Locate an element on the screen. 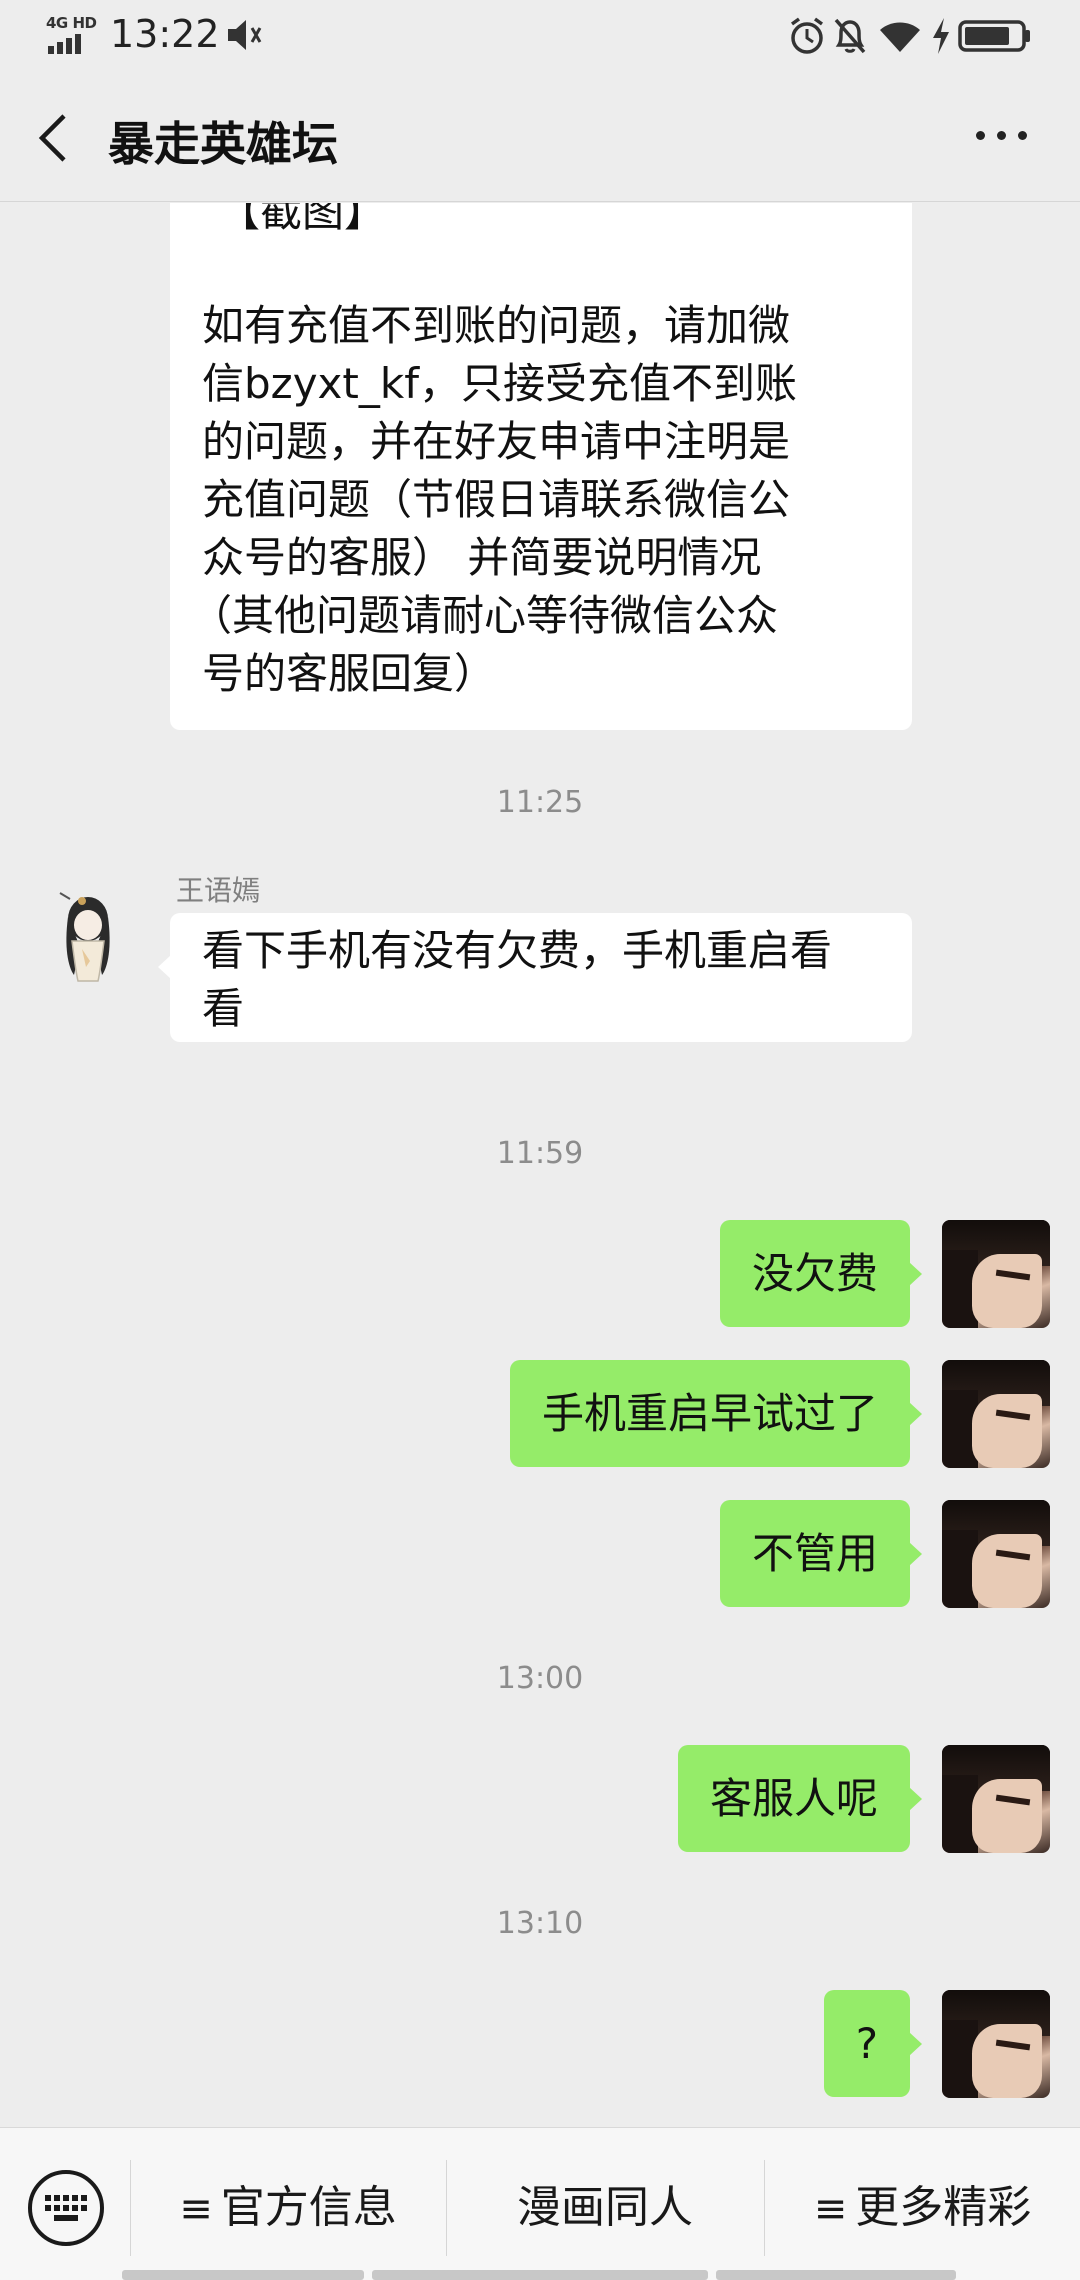 This screenshot has width=1080, height=2280. message-line: 看 is located at coordinates (223, 1008).